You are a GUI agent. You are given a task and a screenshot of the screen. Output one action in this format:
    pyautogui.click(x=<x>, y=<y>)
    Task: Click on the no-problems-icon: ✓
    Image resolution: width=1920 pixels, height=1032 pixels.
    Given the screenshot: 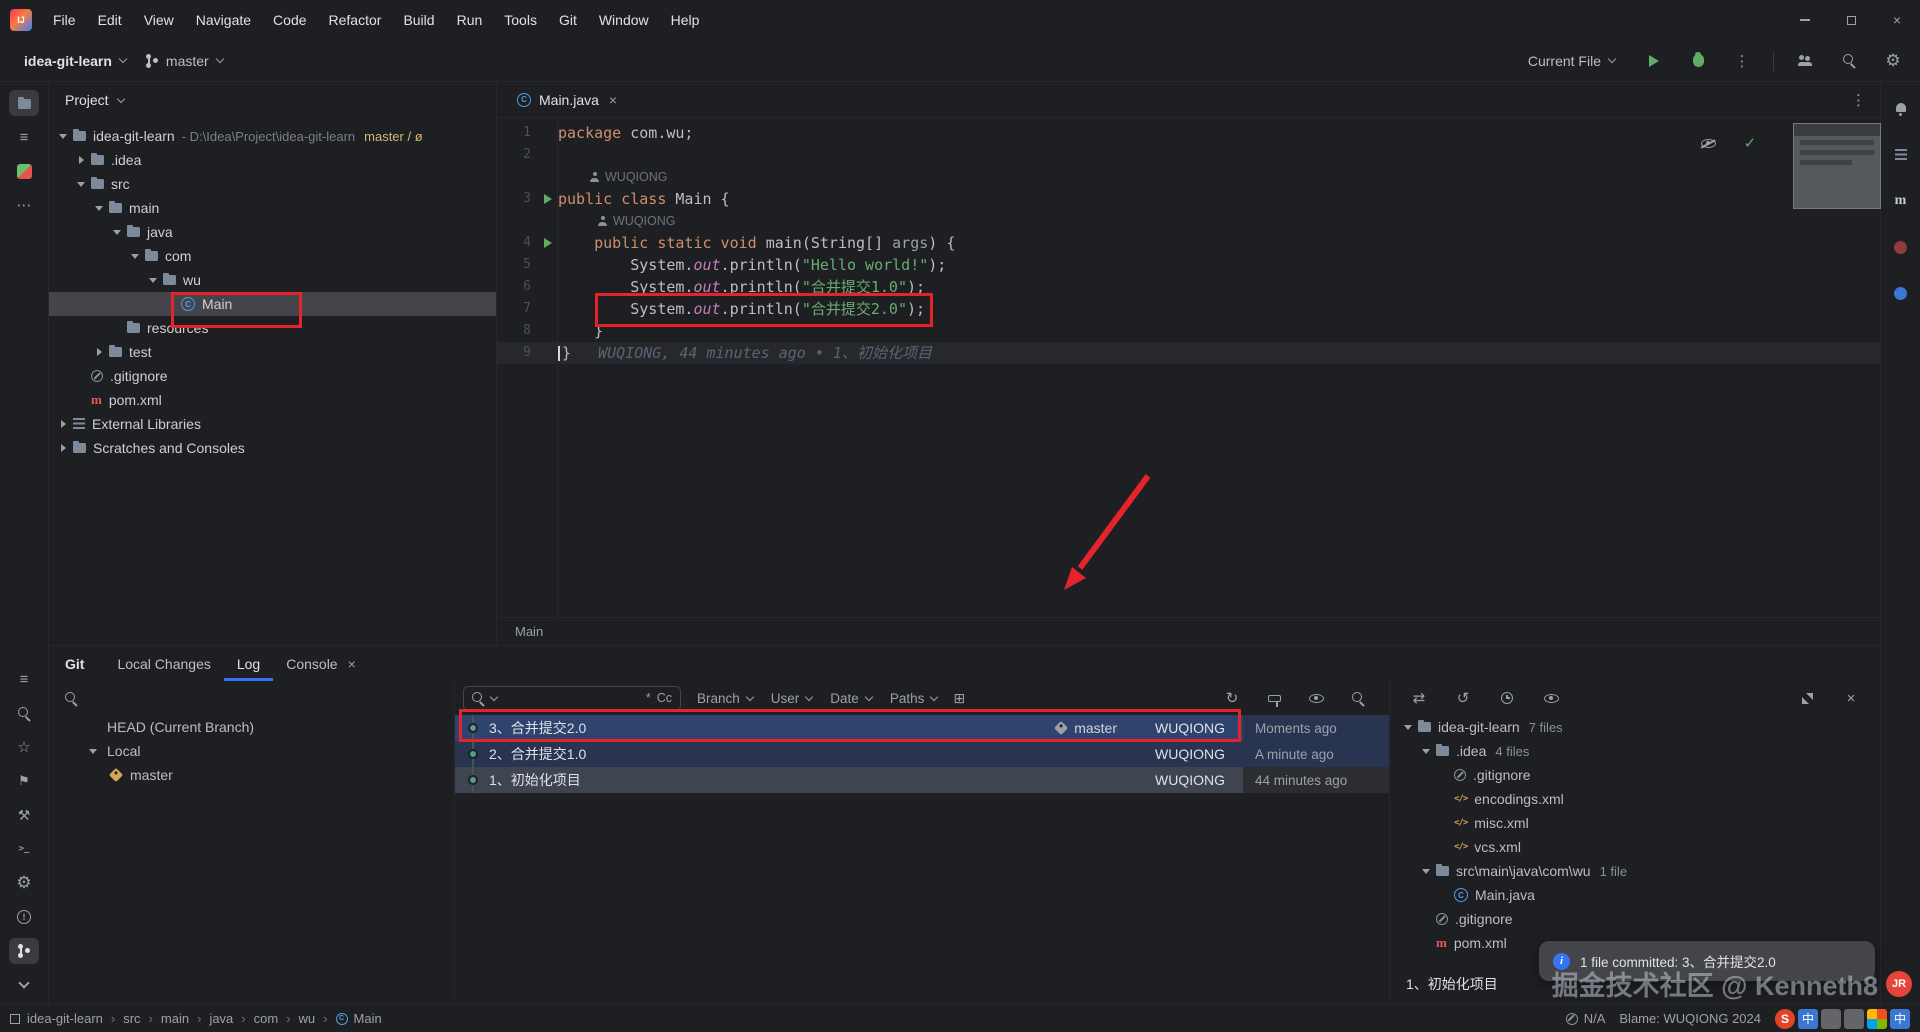 What is the action you would take?
    pyautogui.click(x=1750, y=143)
    